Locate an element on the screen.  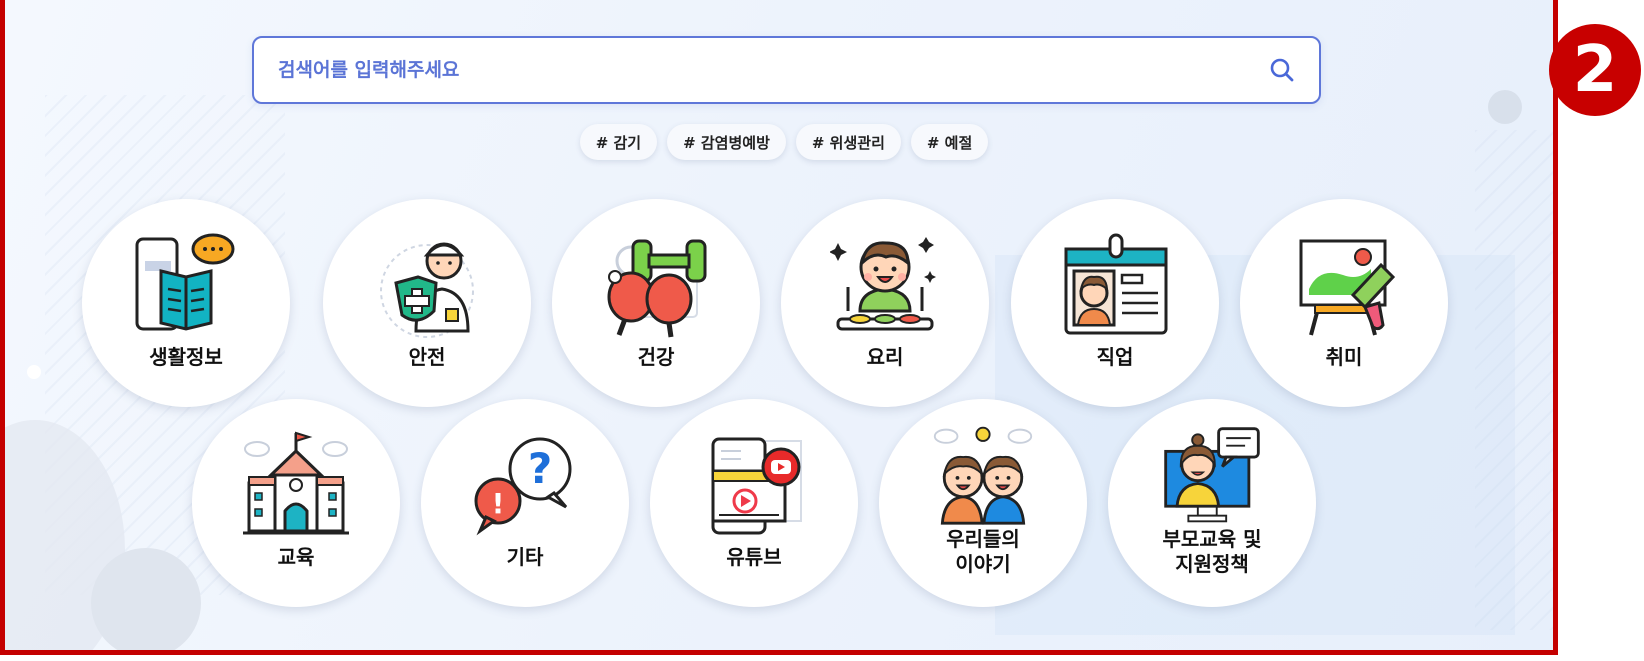
background-dot is located at coordinates (1505, 107).